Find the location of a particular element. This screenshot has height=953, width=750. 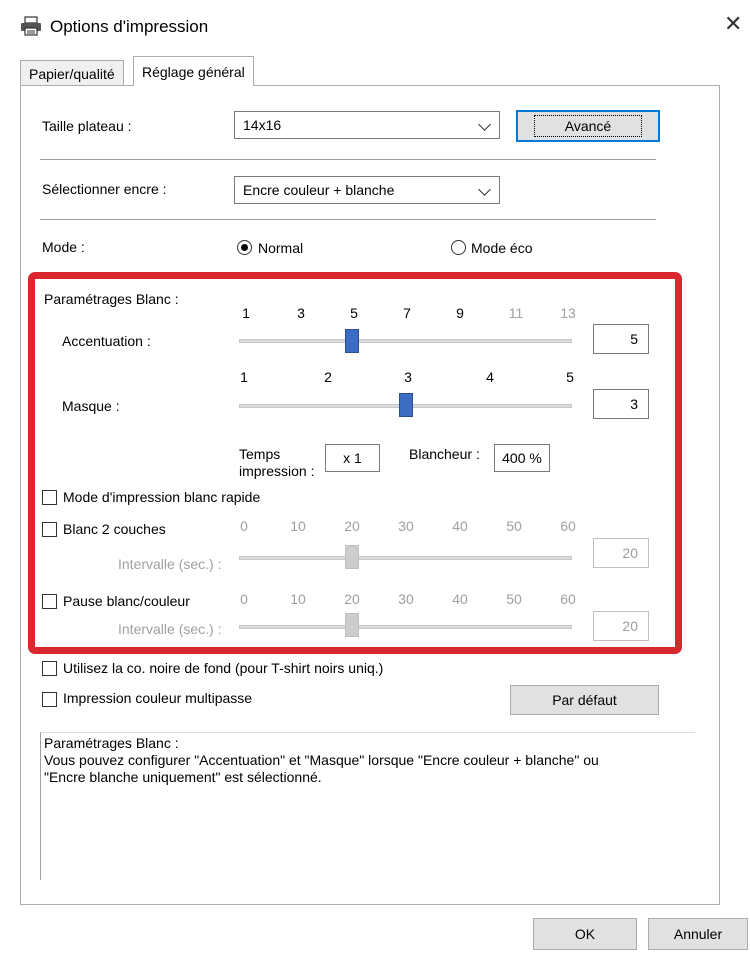

temps-impression-label-1: Temps is located at coordinates (260, 454).